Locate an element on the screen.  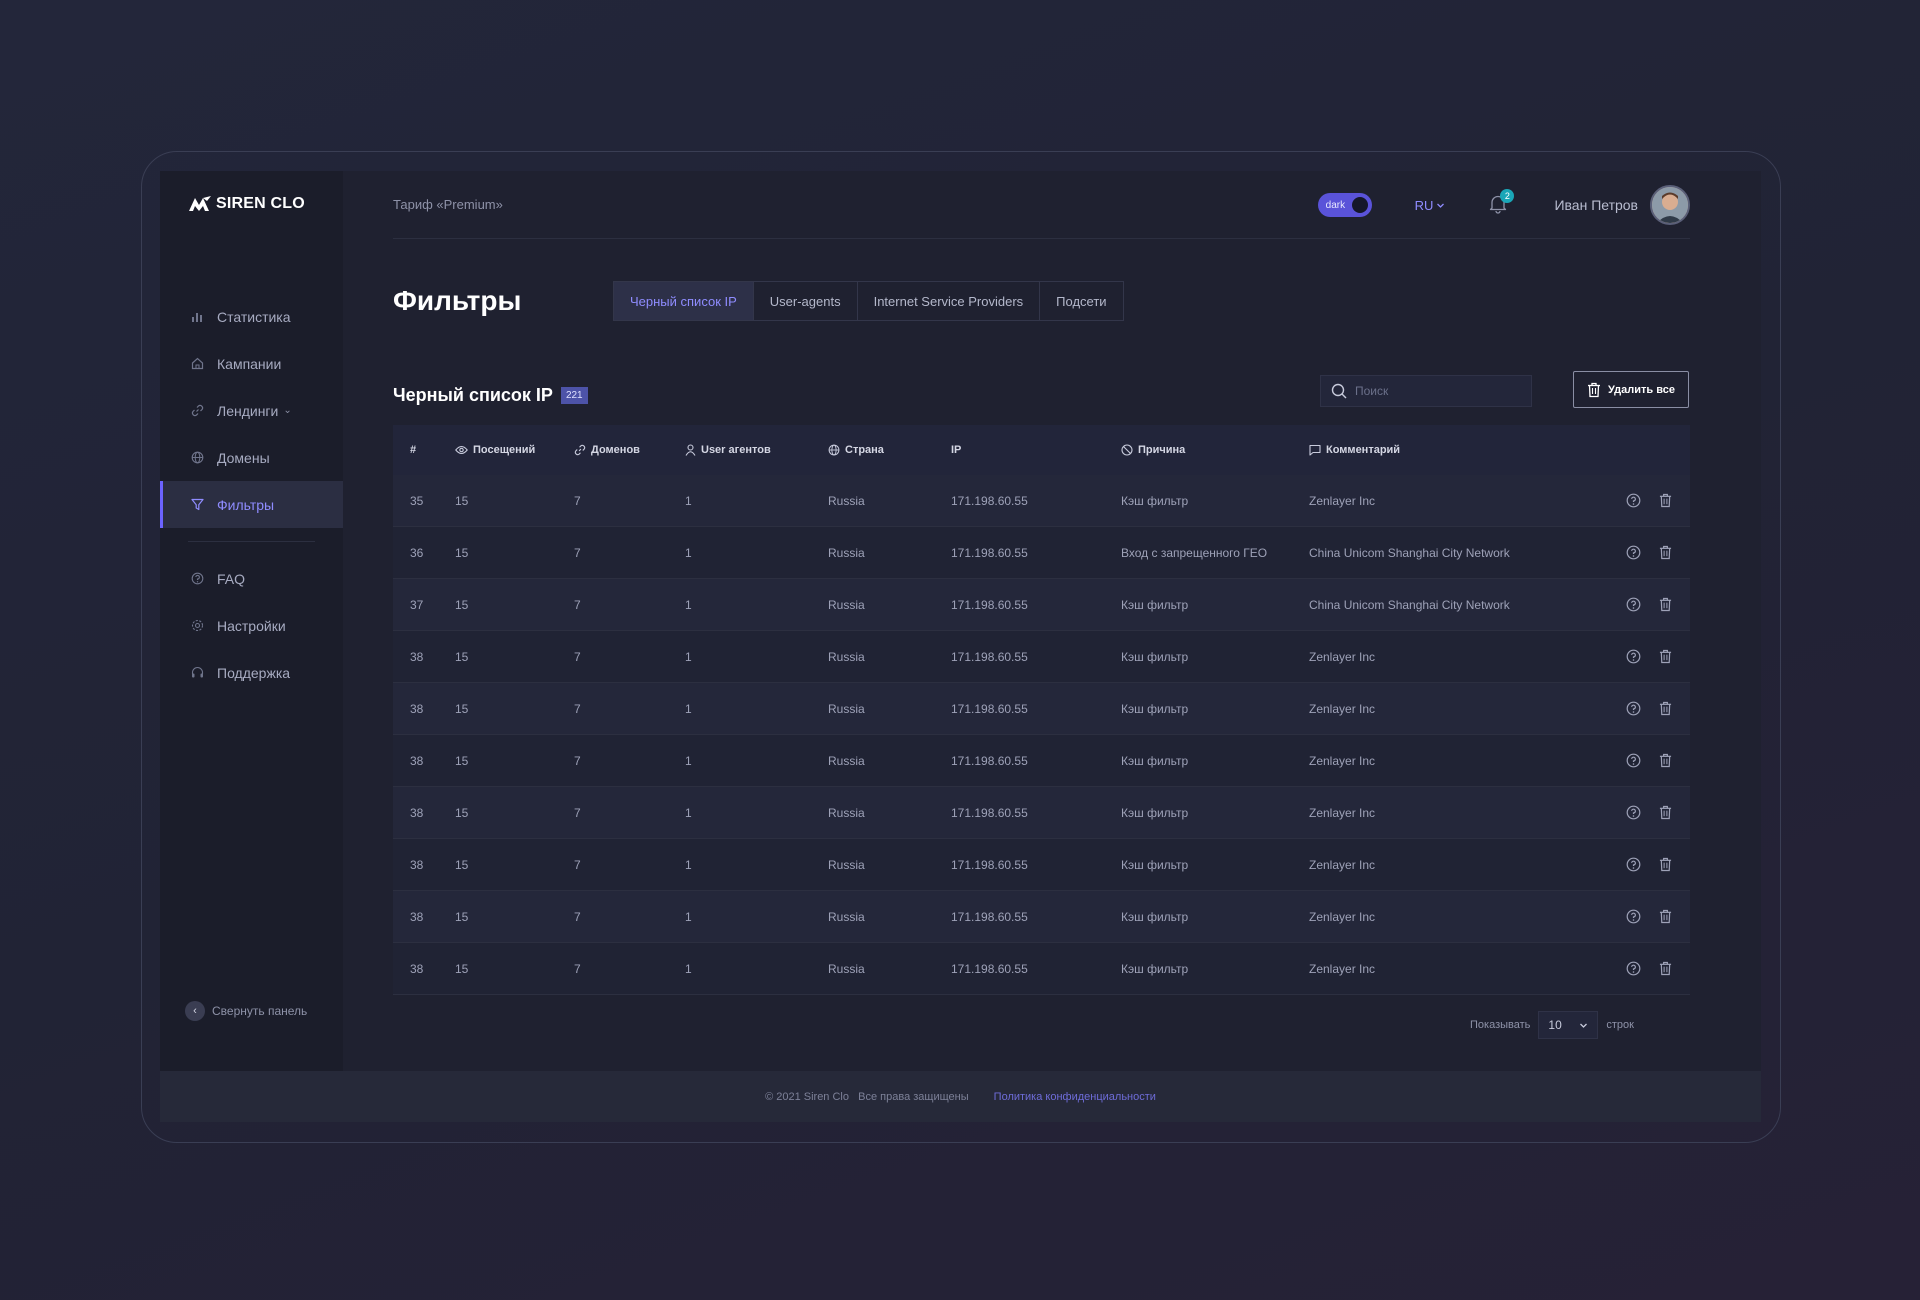
column-header-ip: IP is located at coordinates (1036, 450).